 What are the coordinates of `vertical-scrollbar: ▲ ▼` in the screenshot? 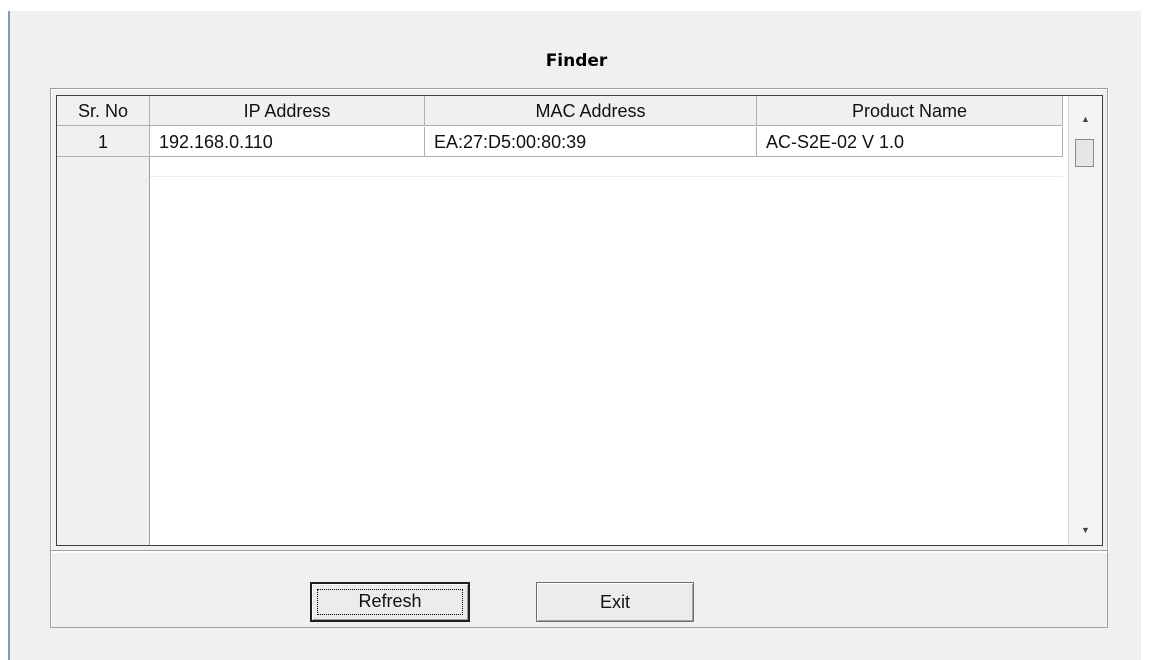 It's located at (1085, 320).